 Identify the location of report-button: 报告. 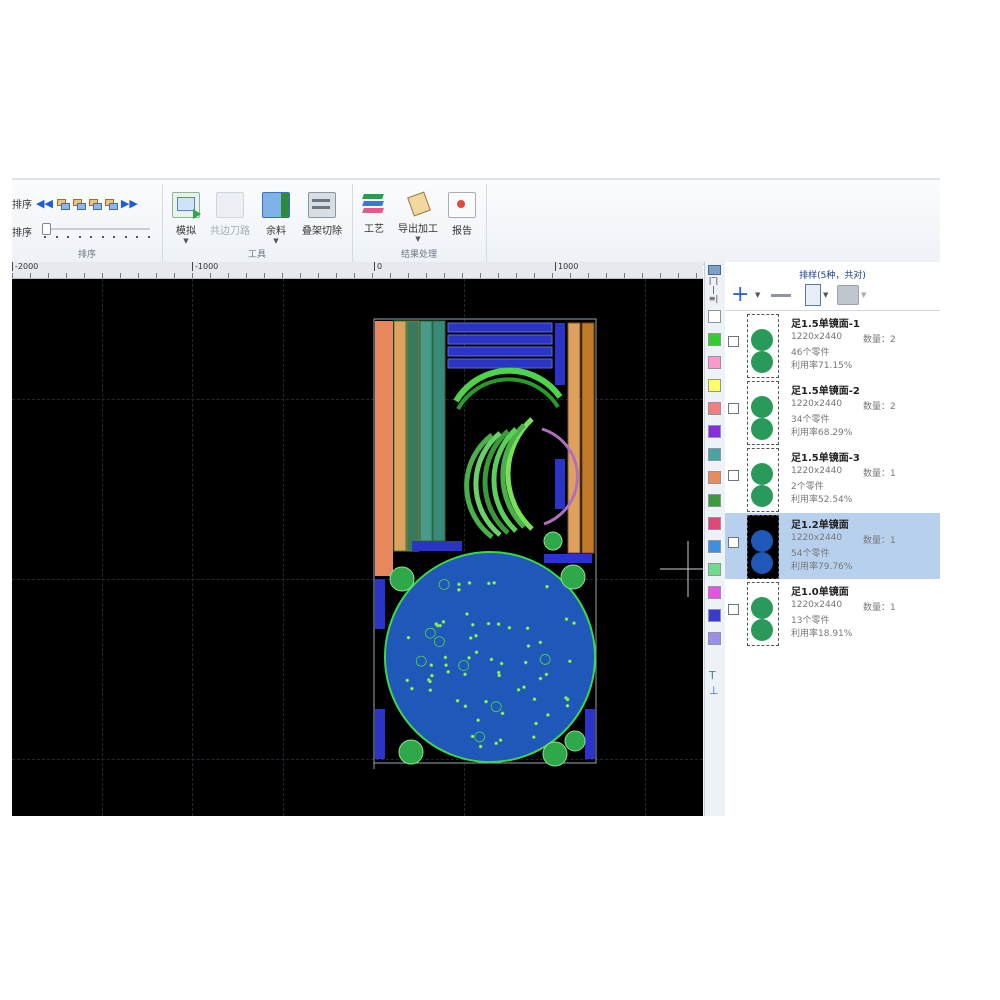
(462, 214).